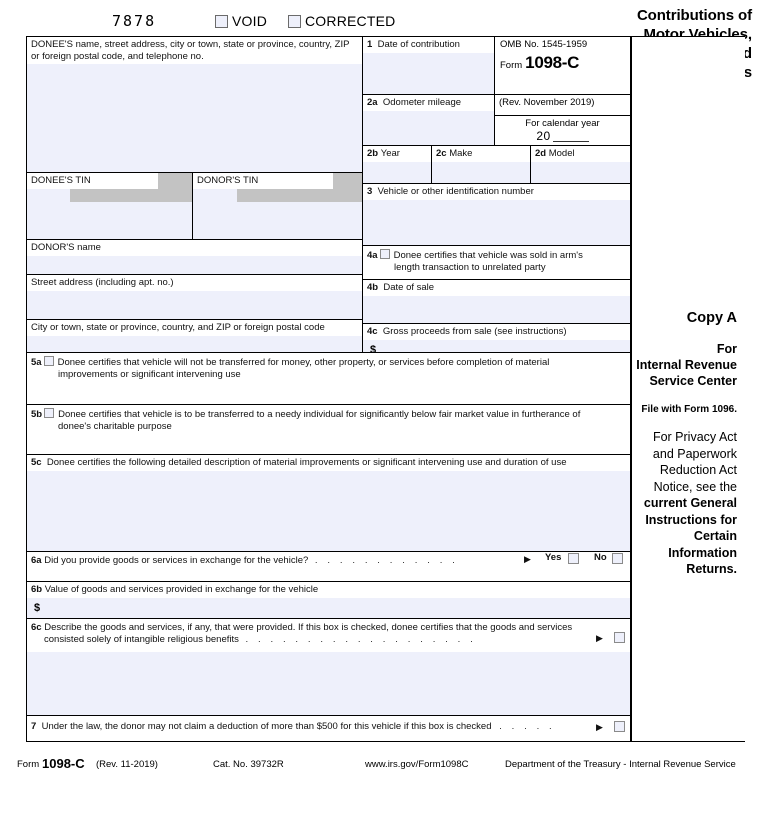 The width and height of the screenshot is (771, 817). What do you see at coordinates (496, 192) in the screenshot?
I see `box3-label: 3 Vehicle or other identification number` at bounding box center [496, 192].